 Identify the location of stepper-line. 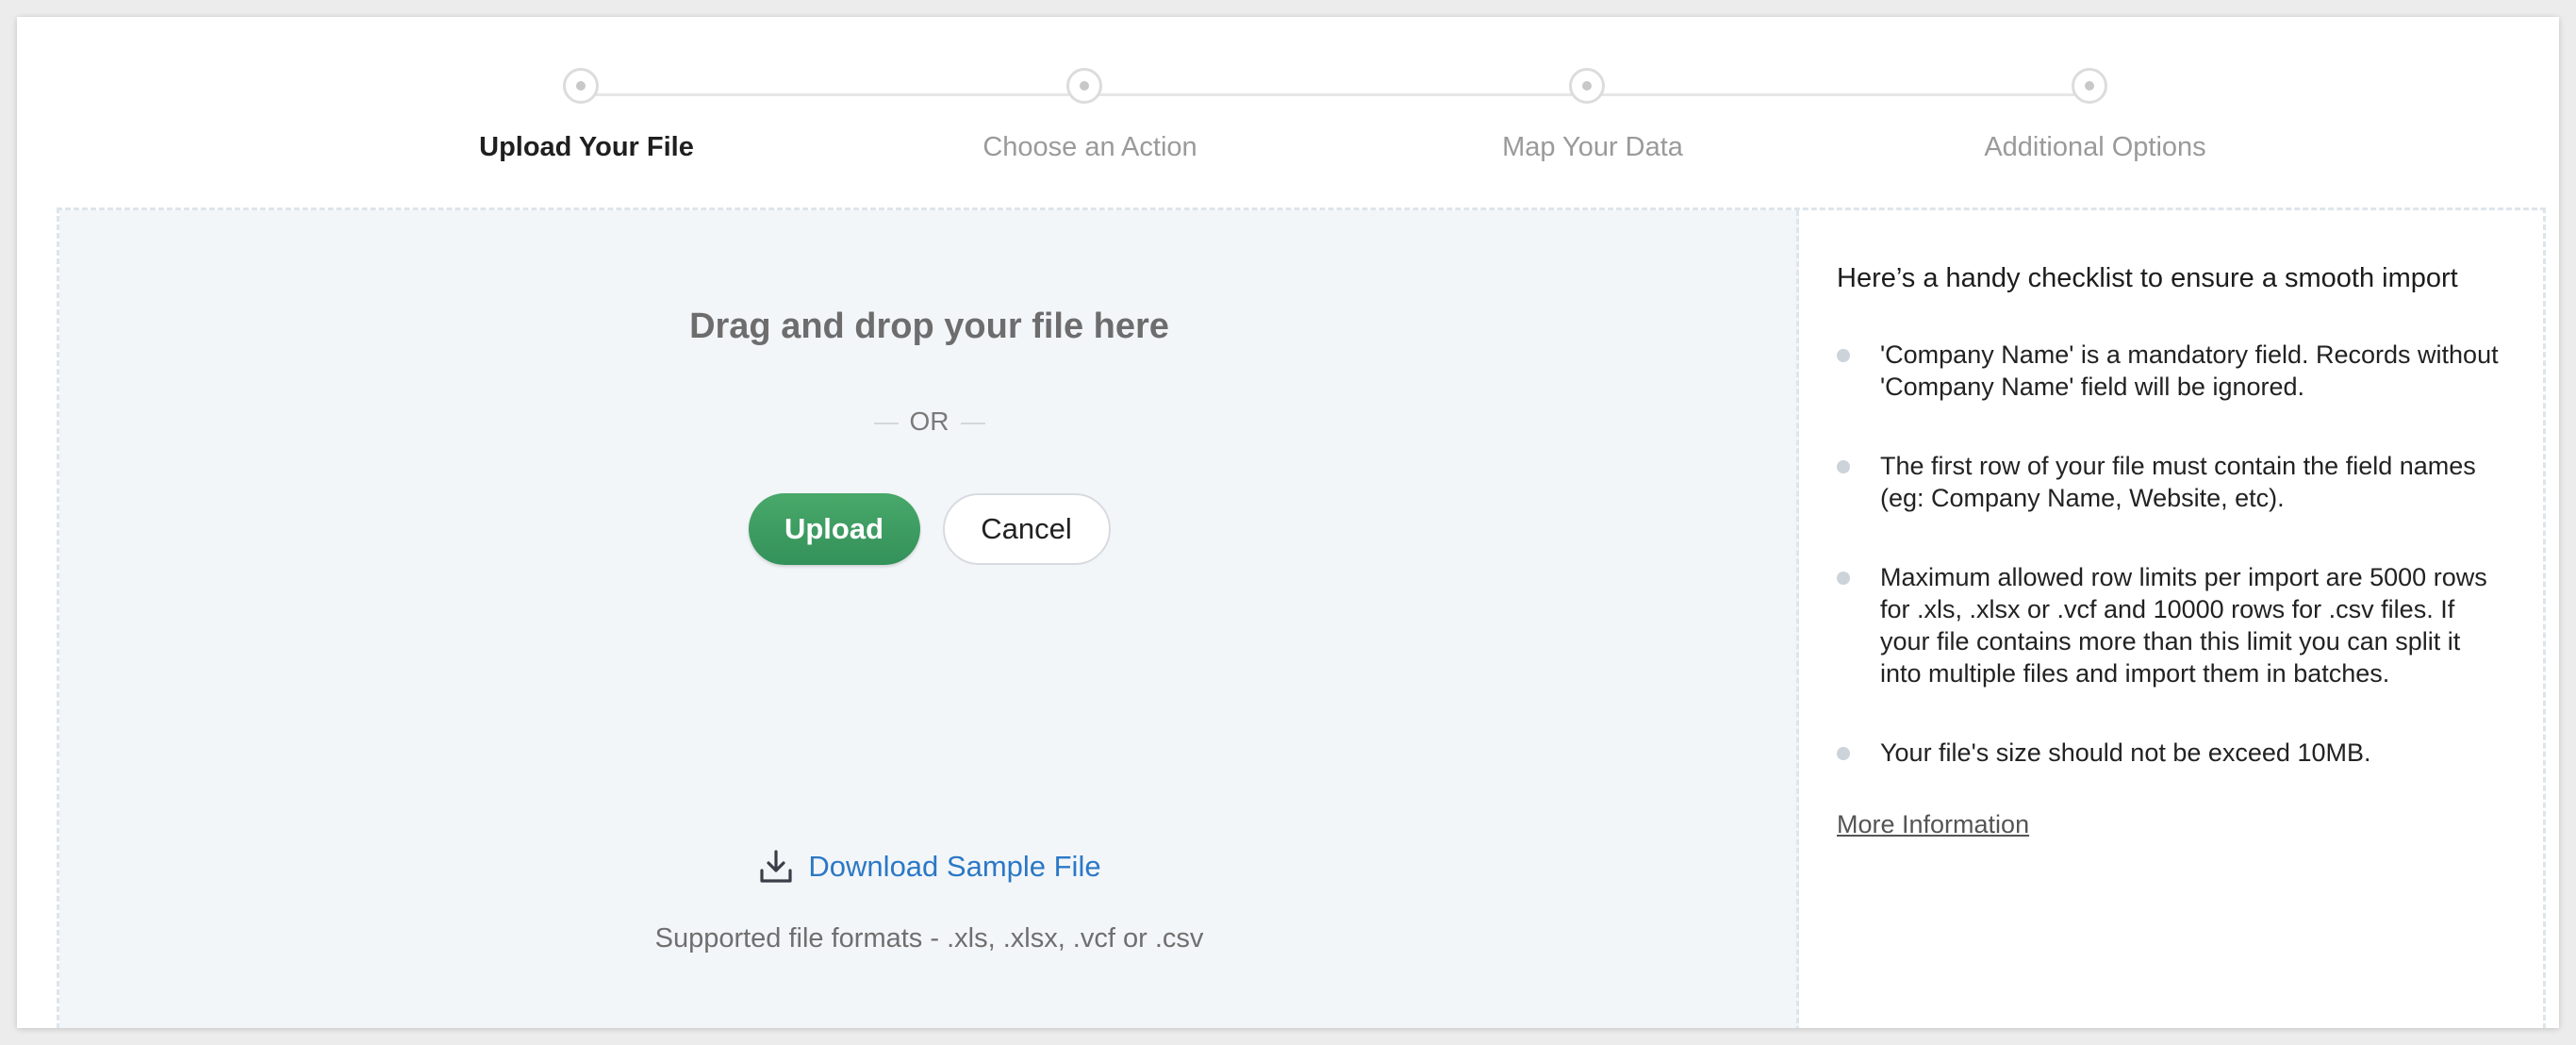
(1340, 94).